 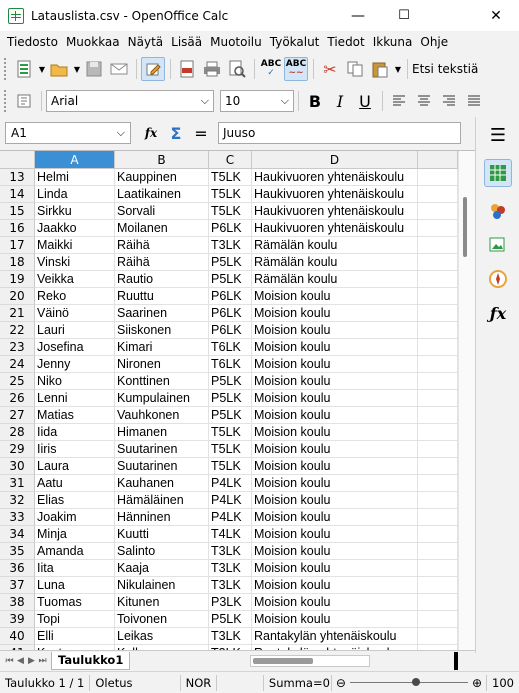 I want to click on cell-a: Elli, so click(x=75, y=636).